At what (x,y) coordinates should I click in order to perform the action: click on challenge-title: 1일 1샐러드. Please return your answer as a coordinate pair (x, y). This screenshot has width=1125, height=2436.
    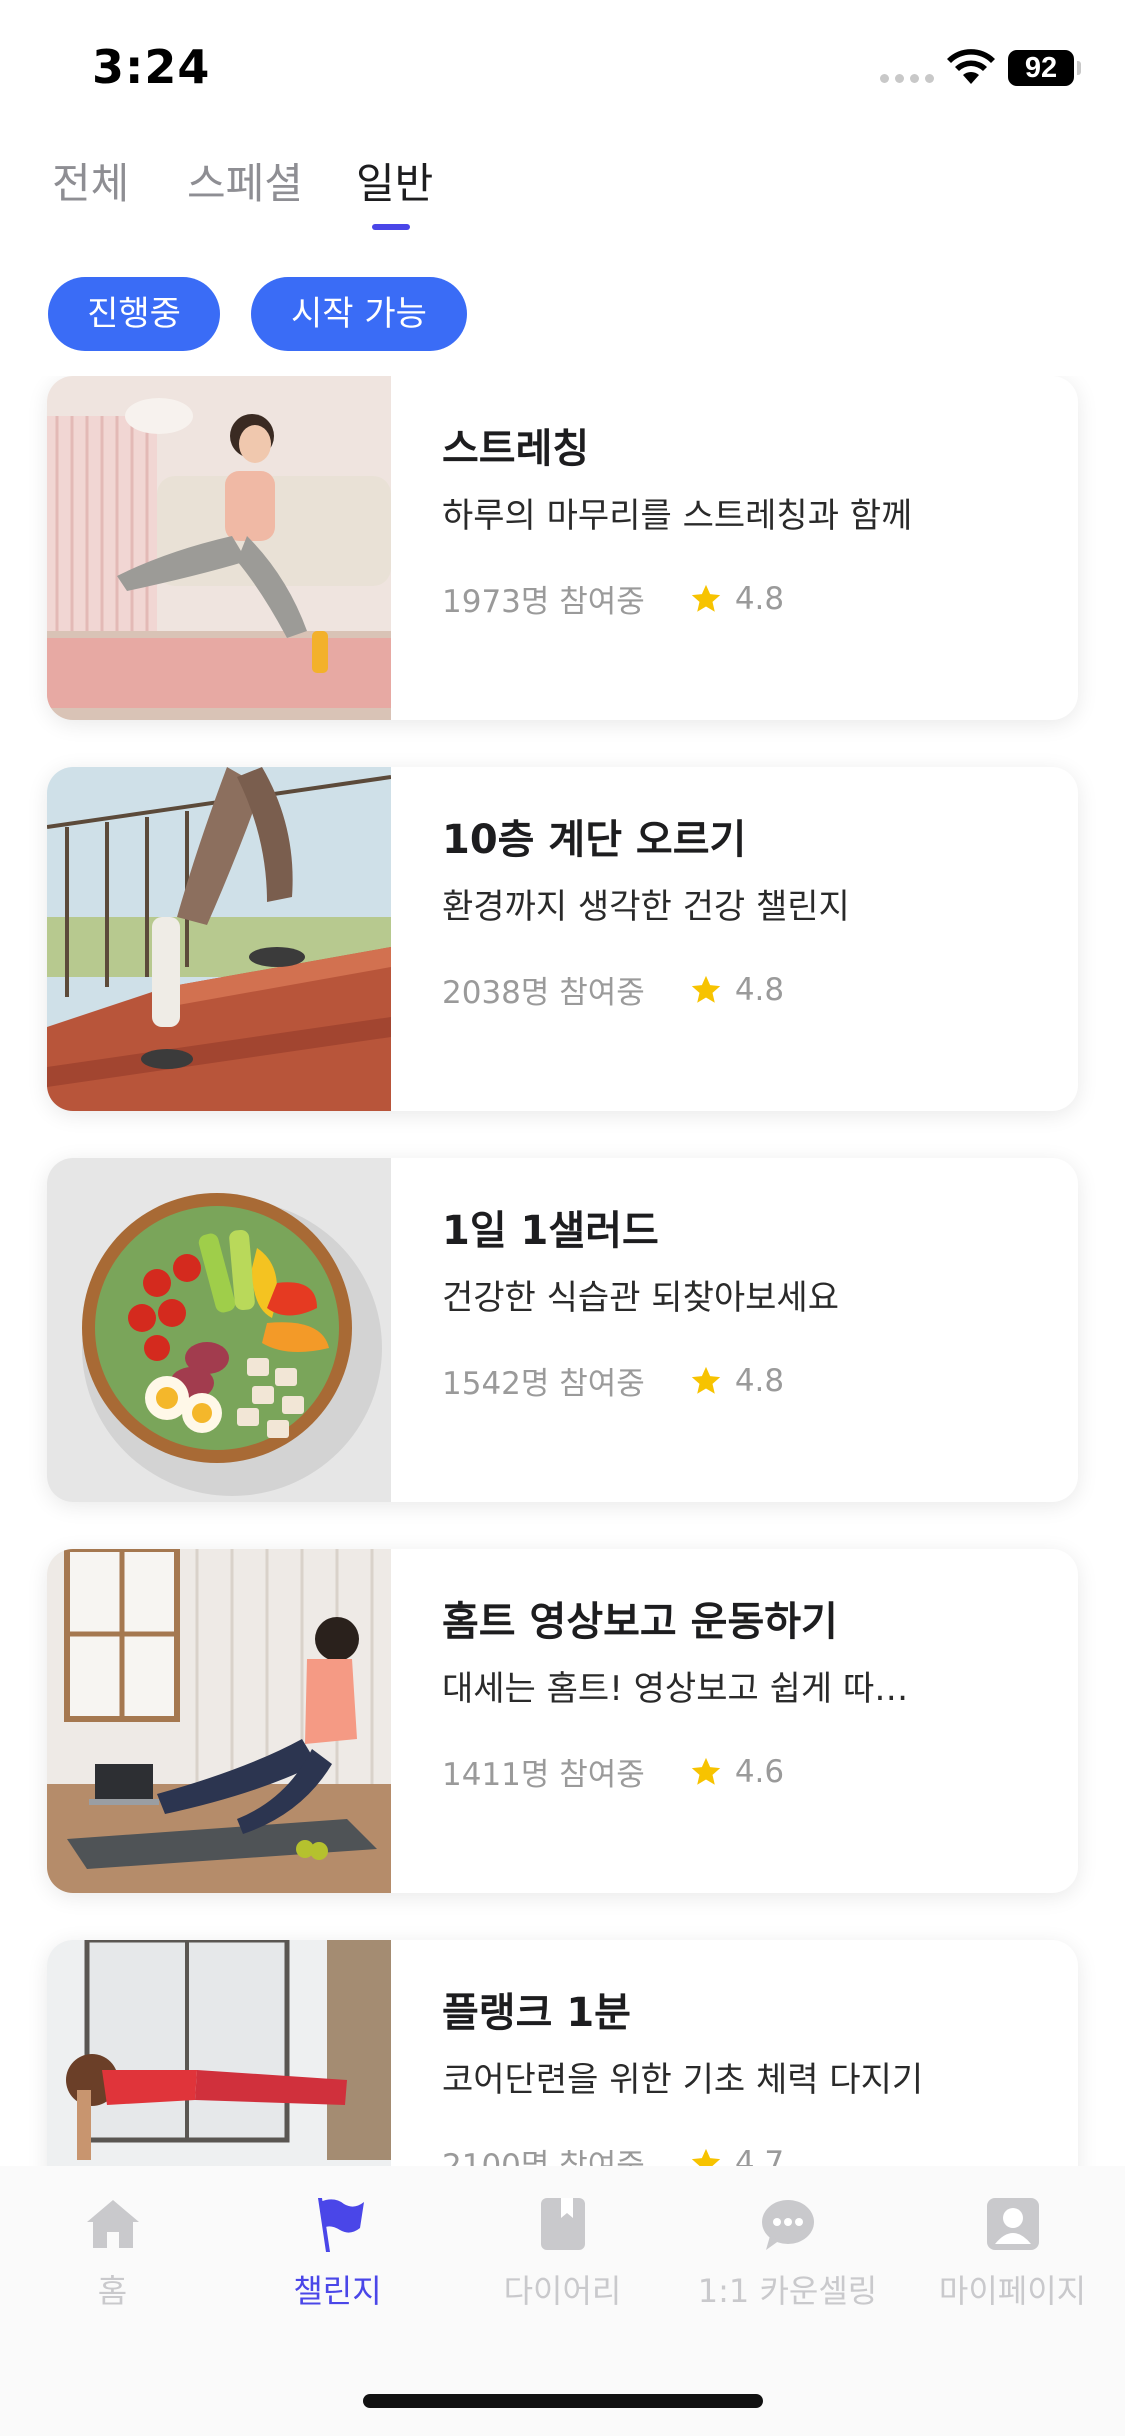
    Looking at the image, I should click on (550, 1231).